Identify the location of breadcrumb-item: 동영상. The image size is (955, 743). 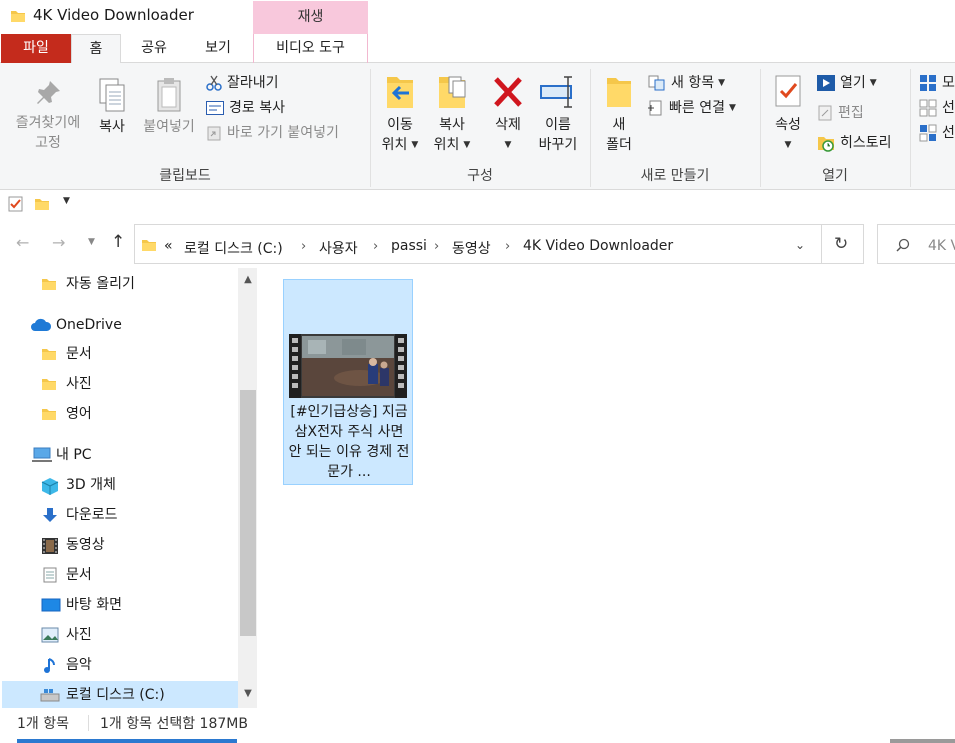
(471, 248).